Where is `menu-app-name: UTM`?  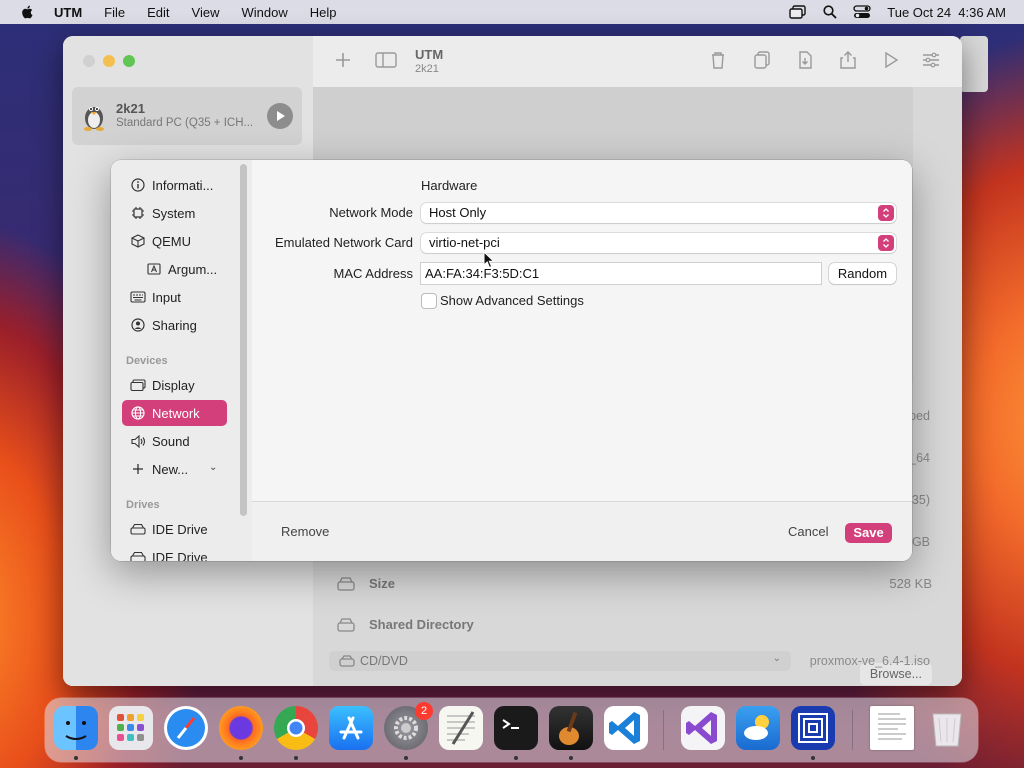 menu-app-name: UTM is located at coordinates (68, 12).